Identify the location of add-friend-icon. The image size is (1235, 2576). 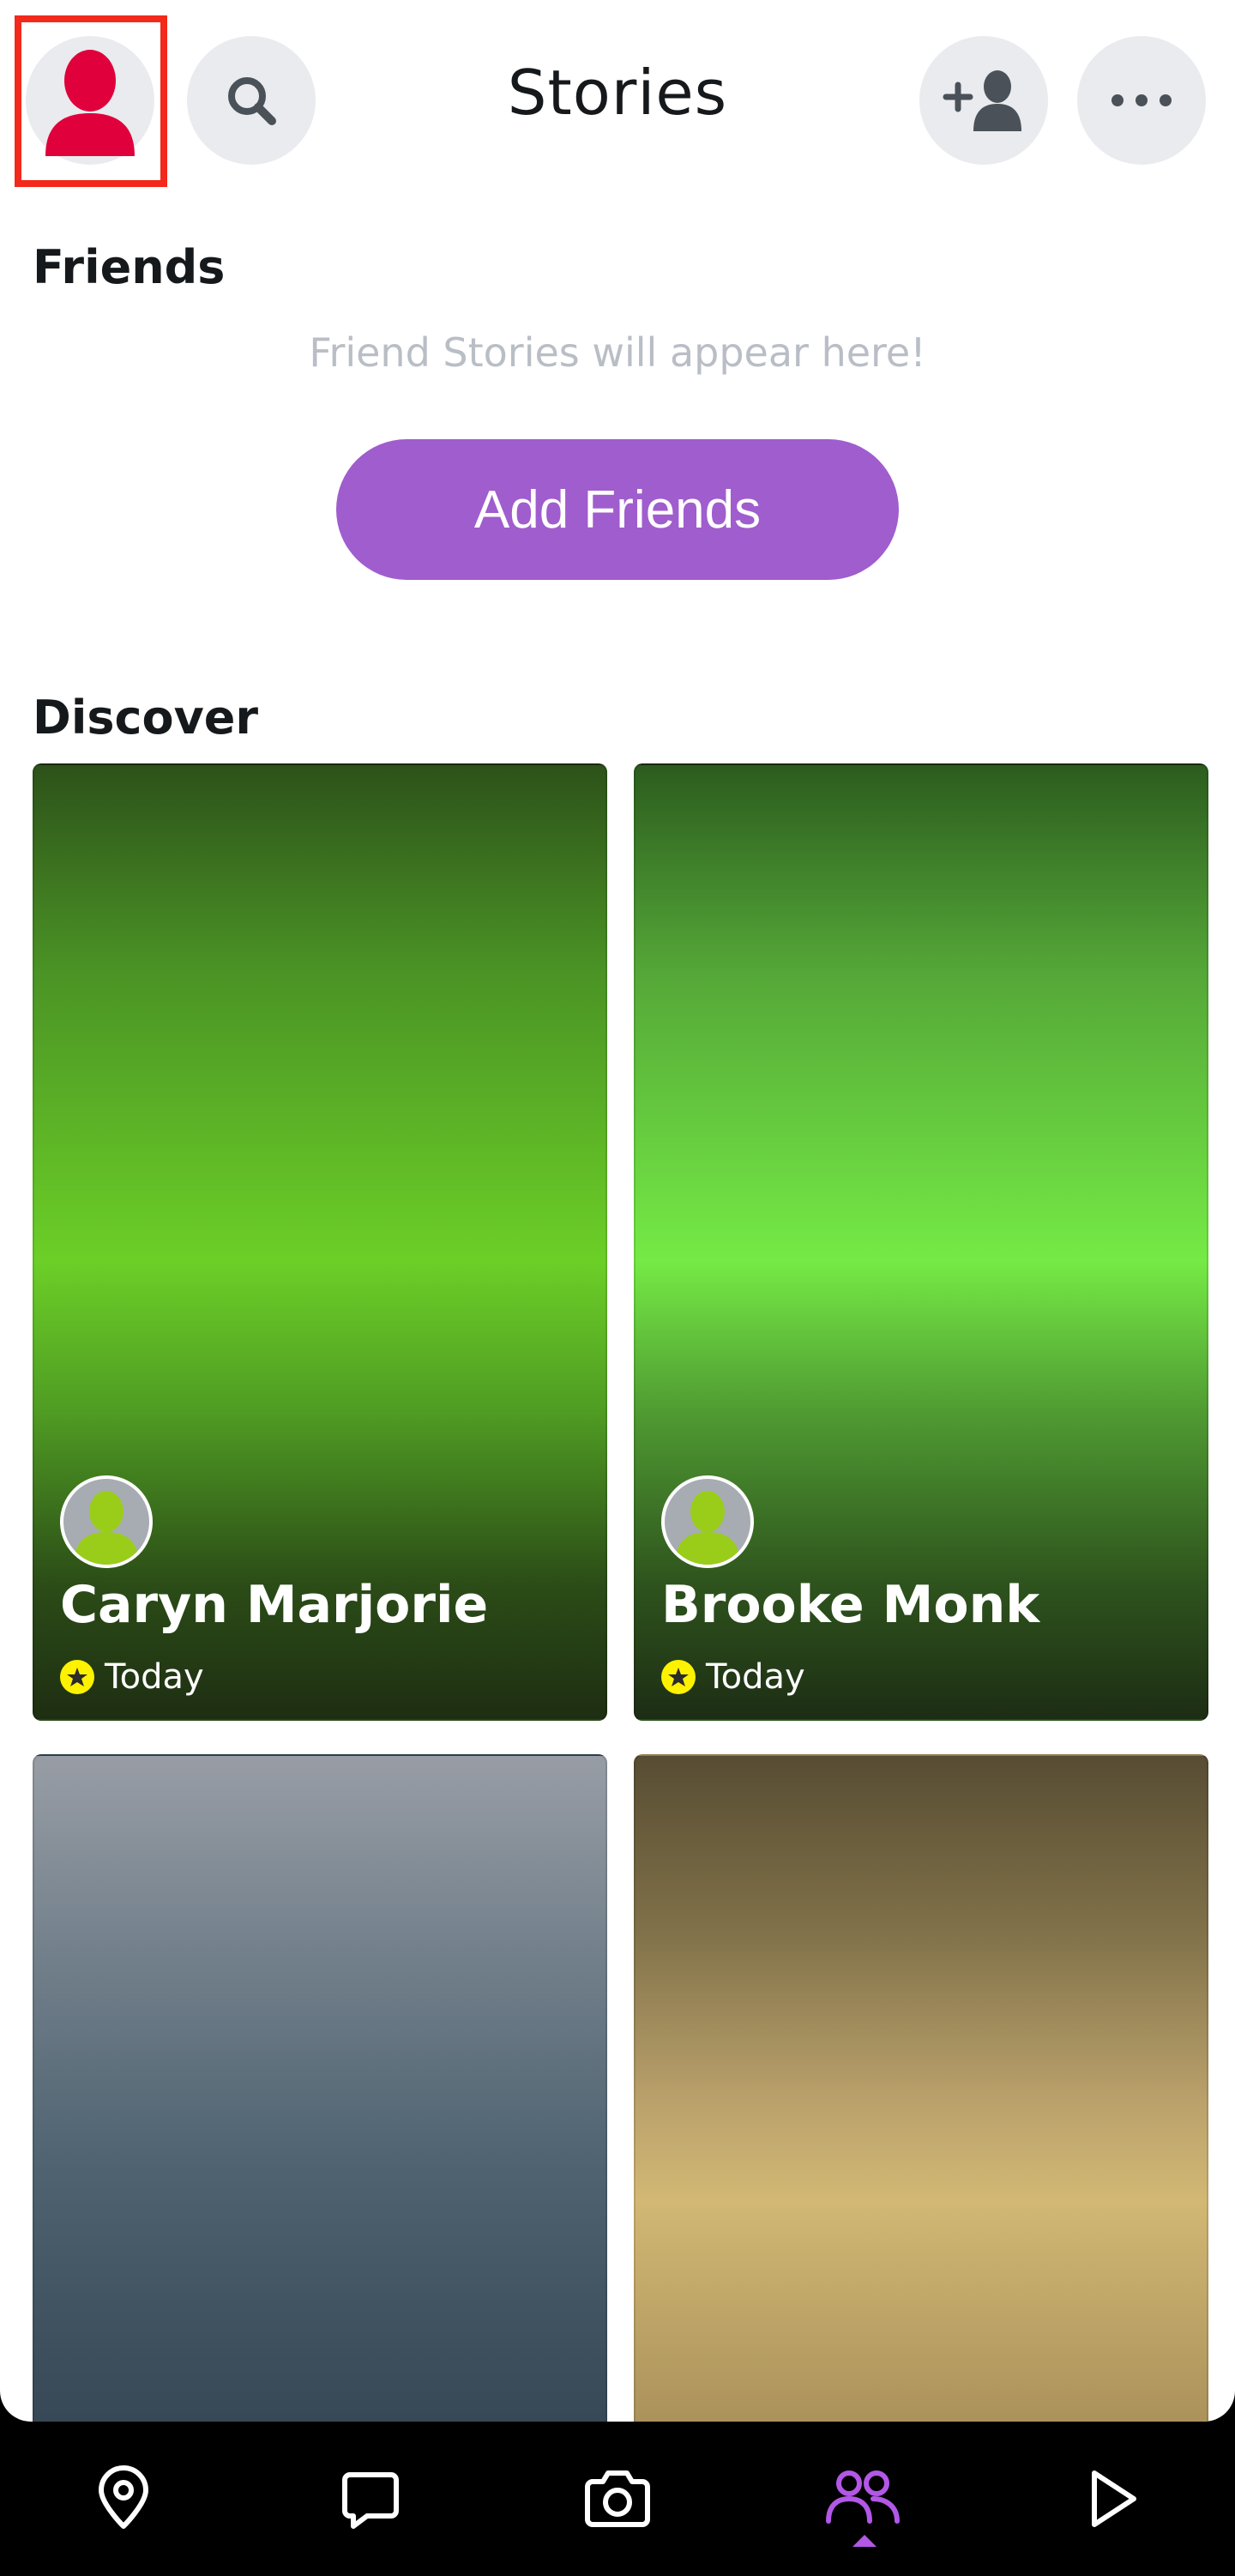
(982, 100).